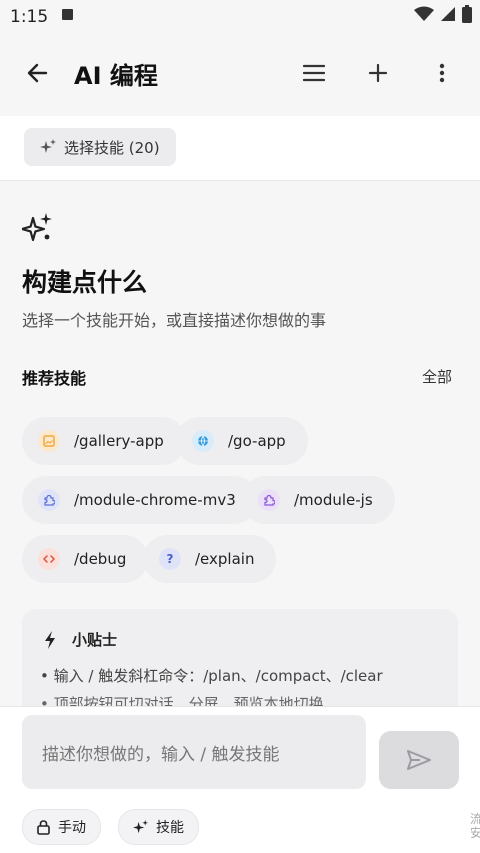 The image size is (480, 853). Describe the element at coordinates (174, 320) in the screenshot. I see `hero-subtitle: 选择一个技能开始，或直接描述你想做的事` at that location.